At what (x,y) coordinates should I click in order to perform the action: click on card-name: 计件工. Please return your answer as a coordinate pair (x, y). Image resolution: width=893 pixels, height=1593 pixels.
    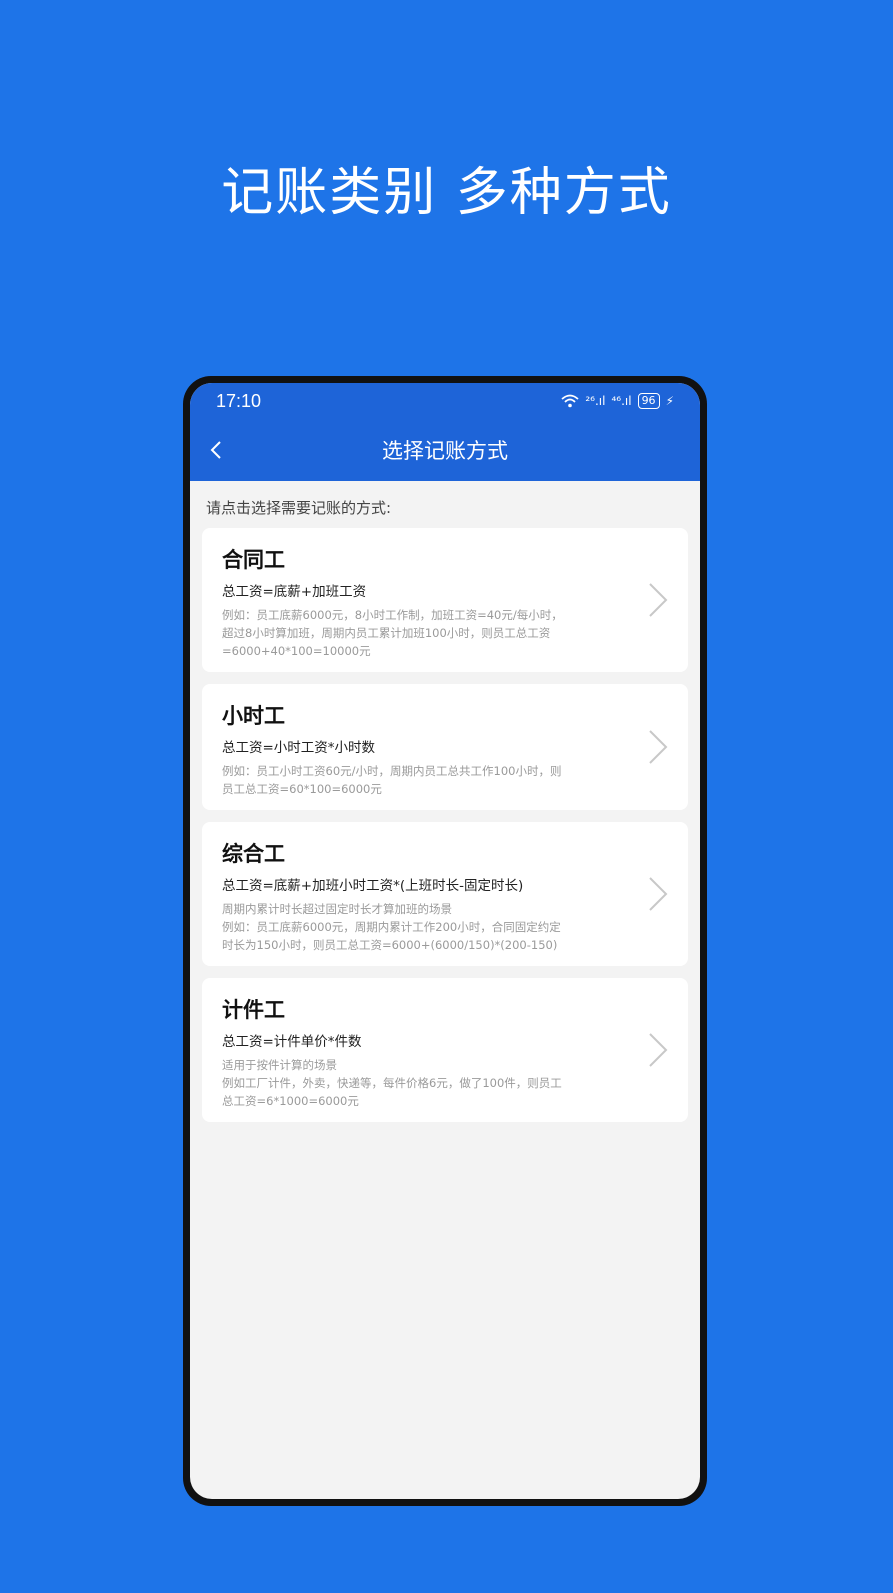
    Looking at the image, I should click on (253, 1010).